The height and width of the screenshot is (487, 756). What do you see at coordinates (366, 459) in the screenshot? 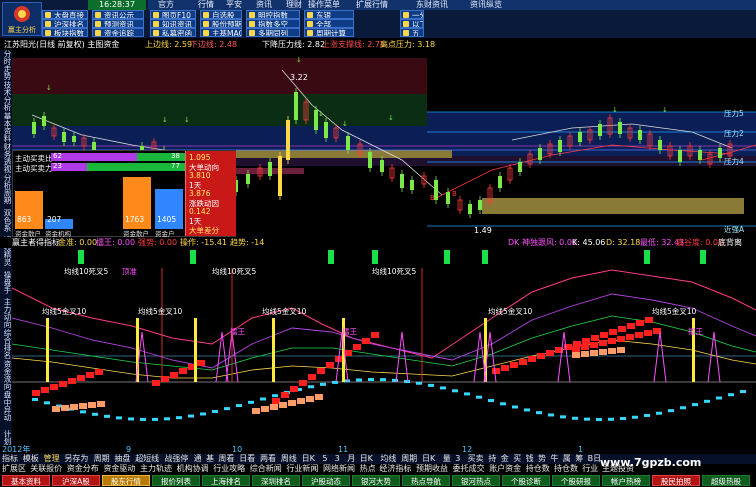
I see `indicator-tab-18: 日K` at bounding box center [366, 459].